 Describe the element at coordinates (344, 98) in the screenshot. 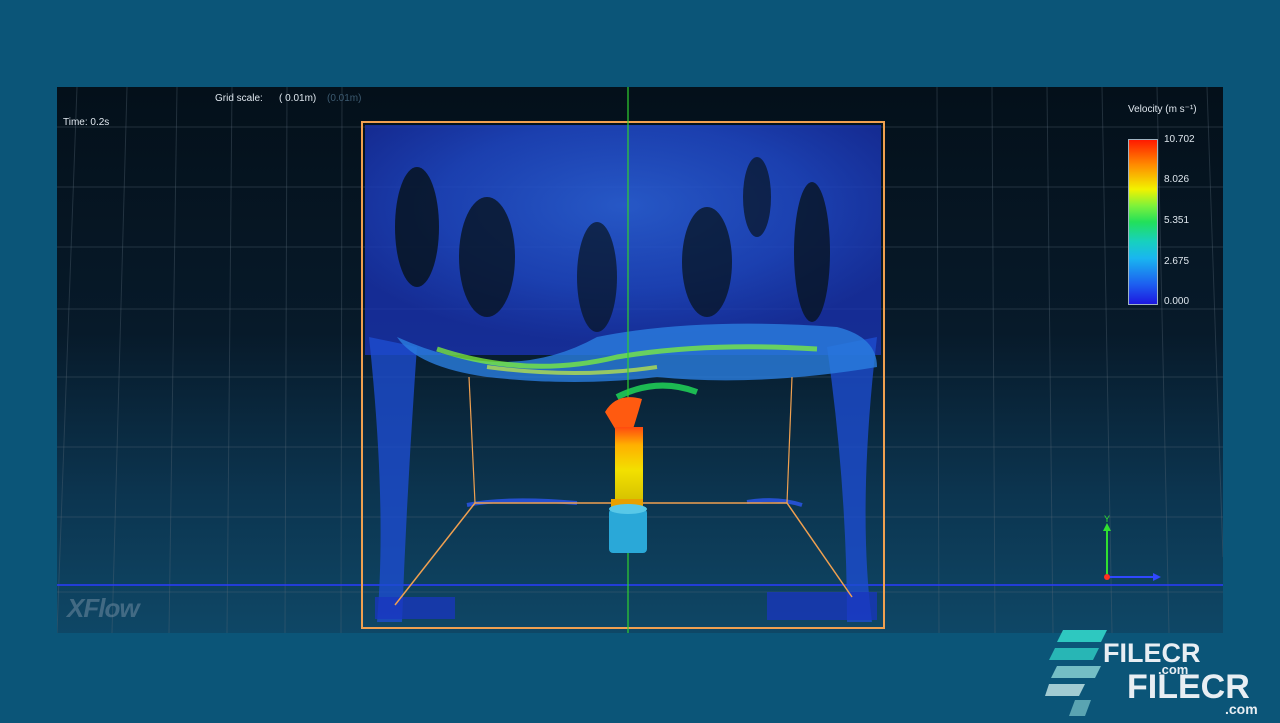

I see `grid-scale-ghost-value: (0.01m)` at that location.